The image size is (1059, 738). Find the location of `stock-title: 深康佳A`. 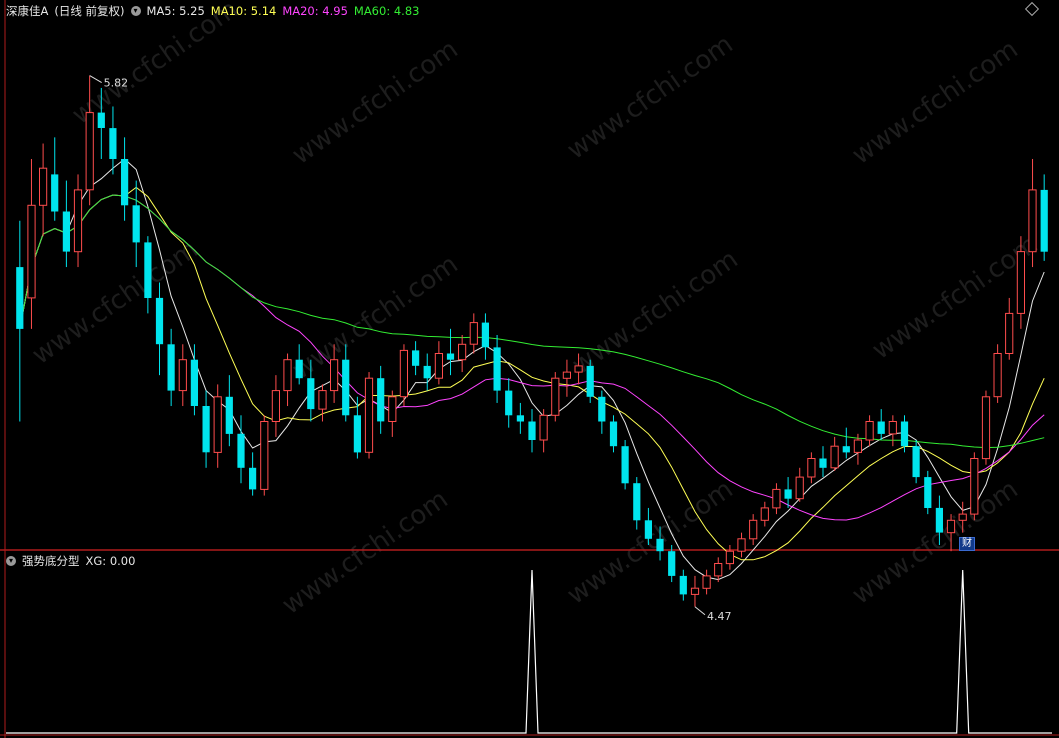

stock-title: 深康佳A is located at coordinates (27, 11).